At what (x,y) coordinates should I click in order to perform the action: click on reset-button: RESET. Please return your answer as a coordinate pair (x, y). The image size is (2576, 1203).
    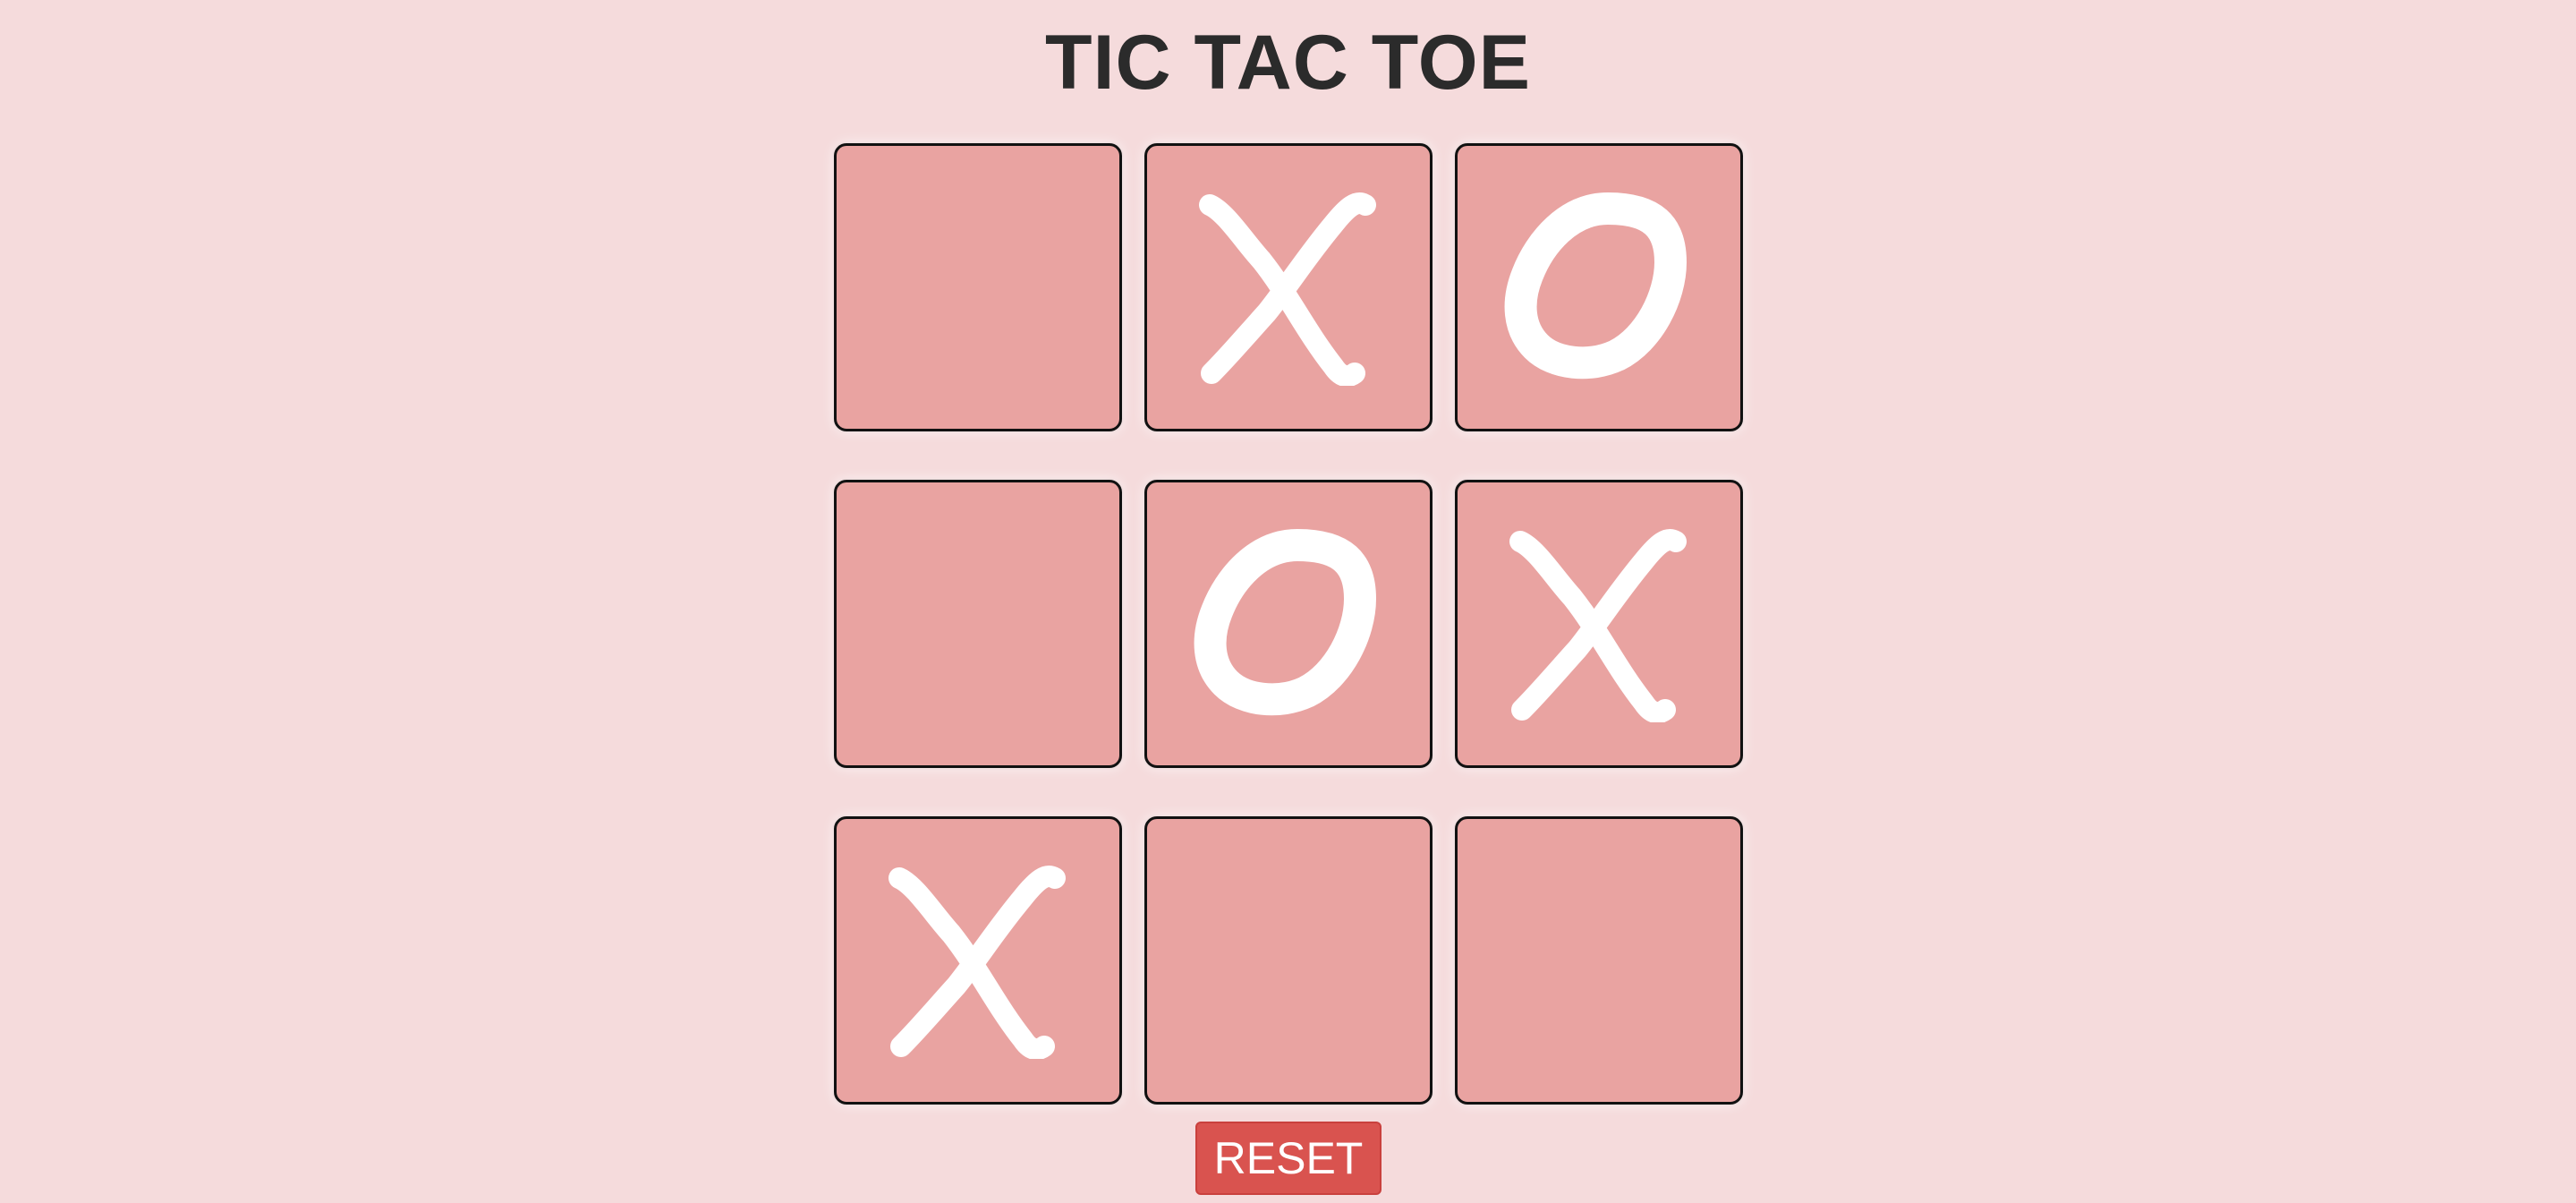
    Looking at the image, I should click on (1288, 1158).